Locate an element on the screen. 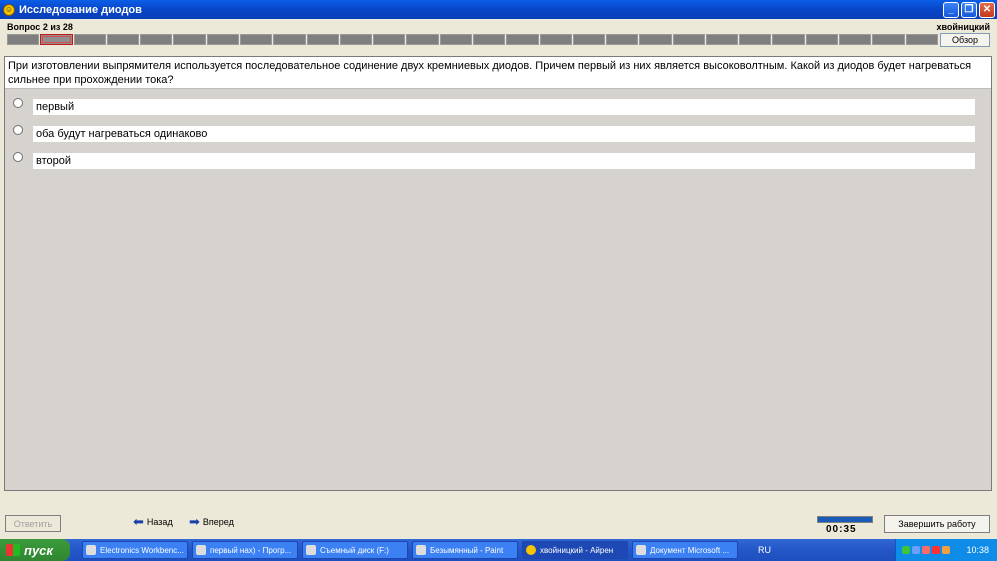 Image resolution: width=997 pixels, height=561 pixels. paint-icon is located at coordinates (421, 550).